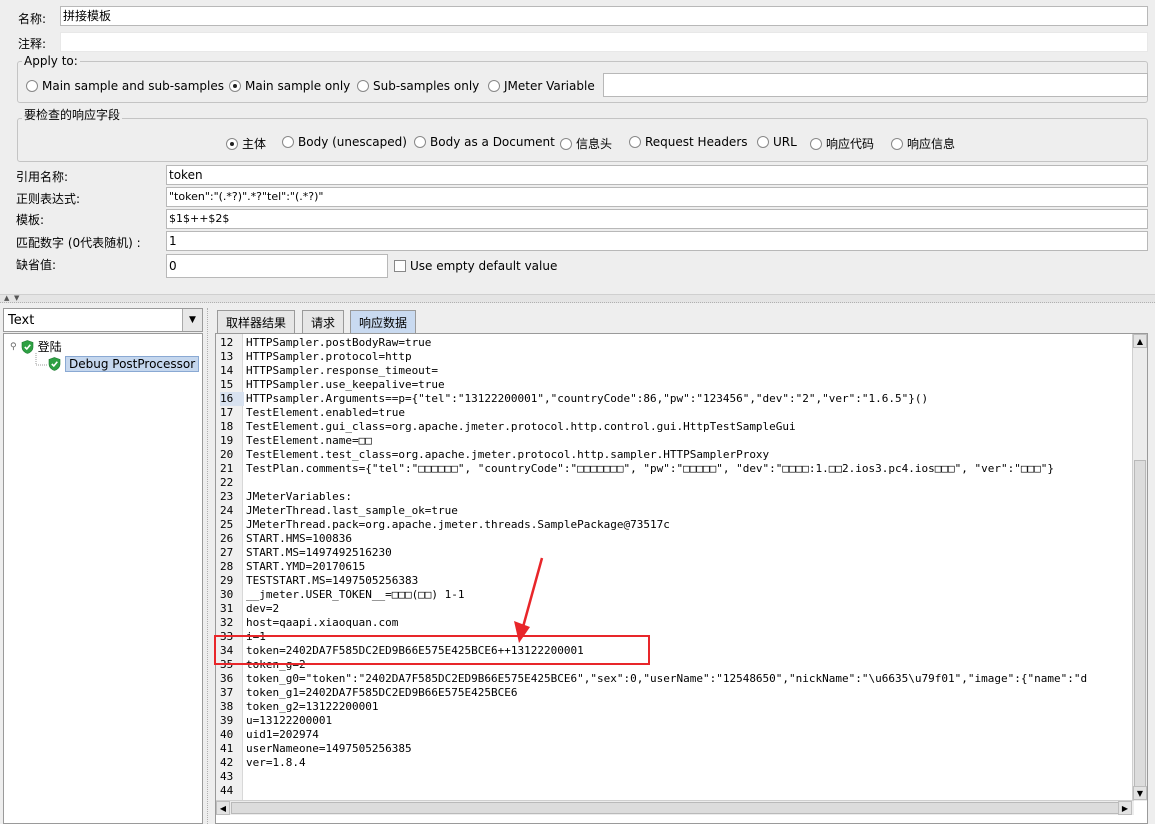 This screenshot has width=1155, height=824. What do you see at coordinates (777, 142) in the screenshot?
I see `radio-url: URL` at bounding box center [777, 142].